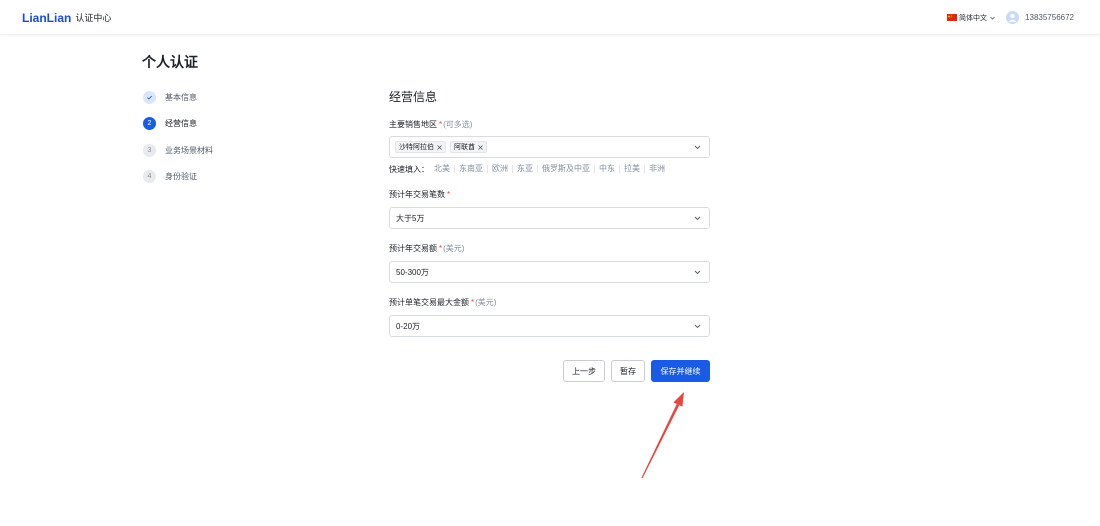  I want to click on user-phone: 13835756672, so click(1049, 17).